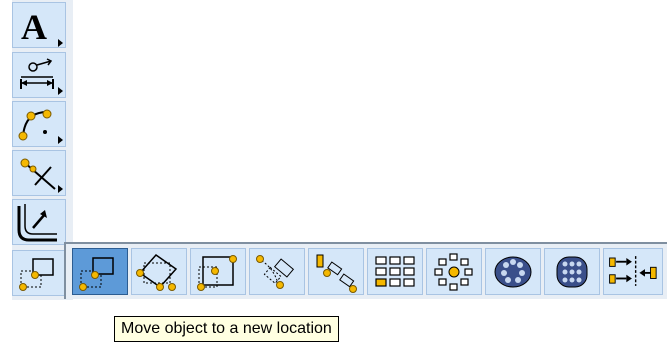 This screenshot has width=667, height=358. I want to click on tooltip: Move object to a new location, so click(226, 329).